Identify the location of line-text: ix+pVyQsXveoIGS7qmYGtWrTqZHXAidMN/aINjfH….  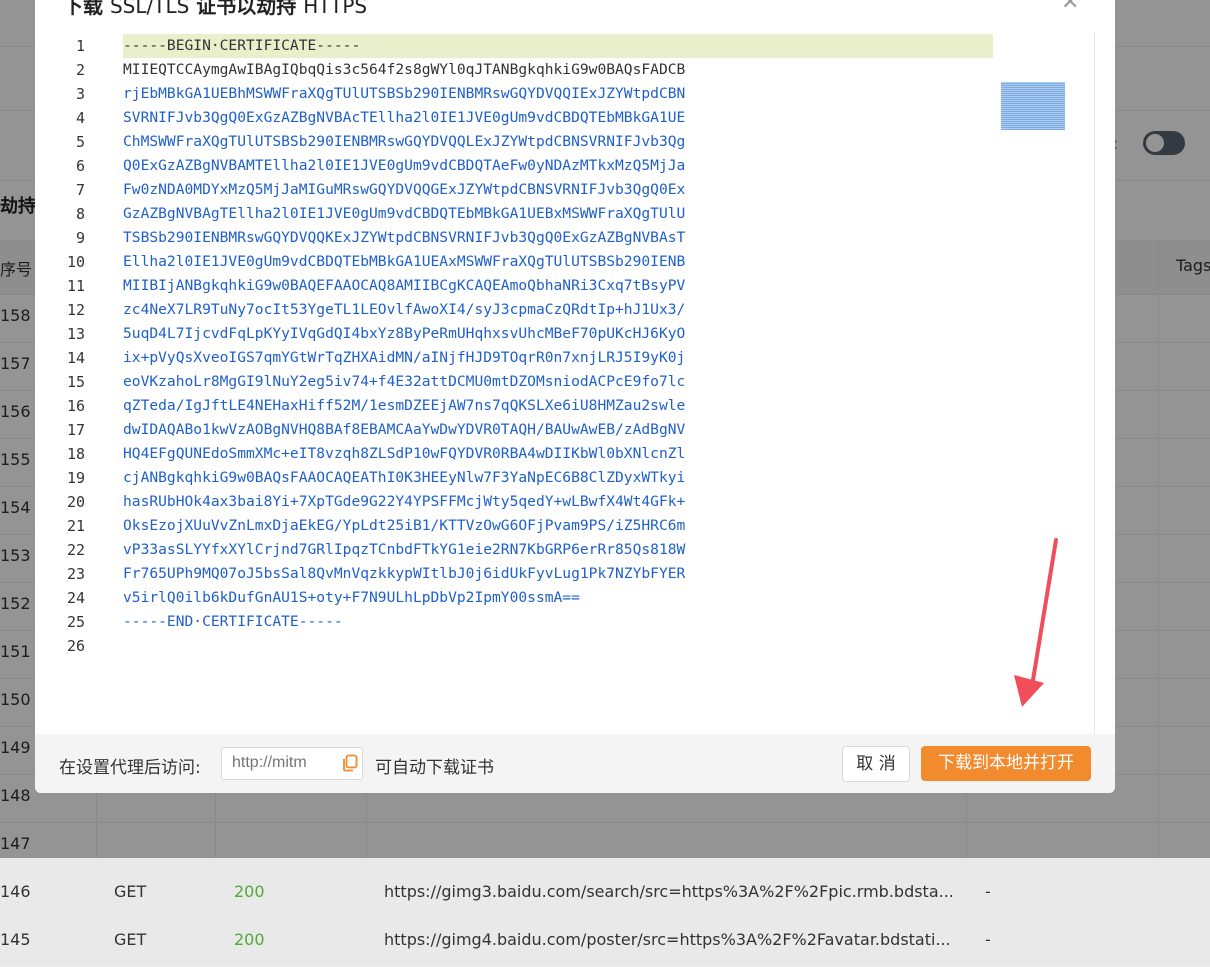
(404, 357).